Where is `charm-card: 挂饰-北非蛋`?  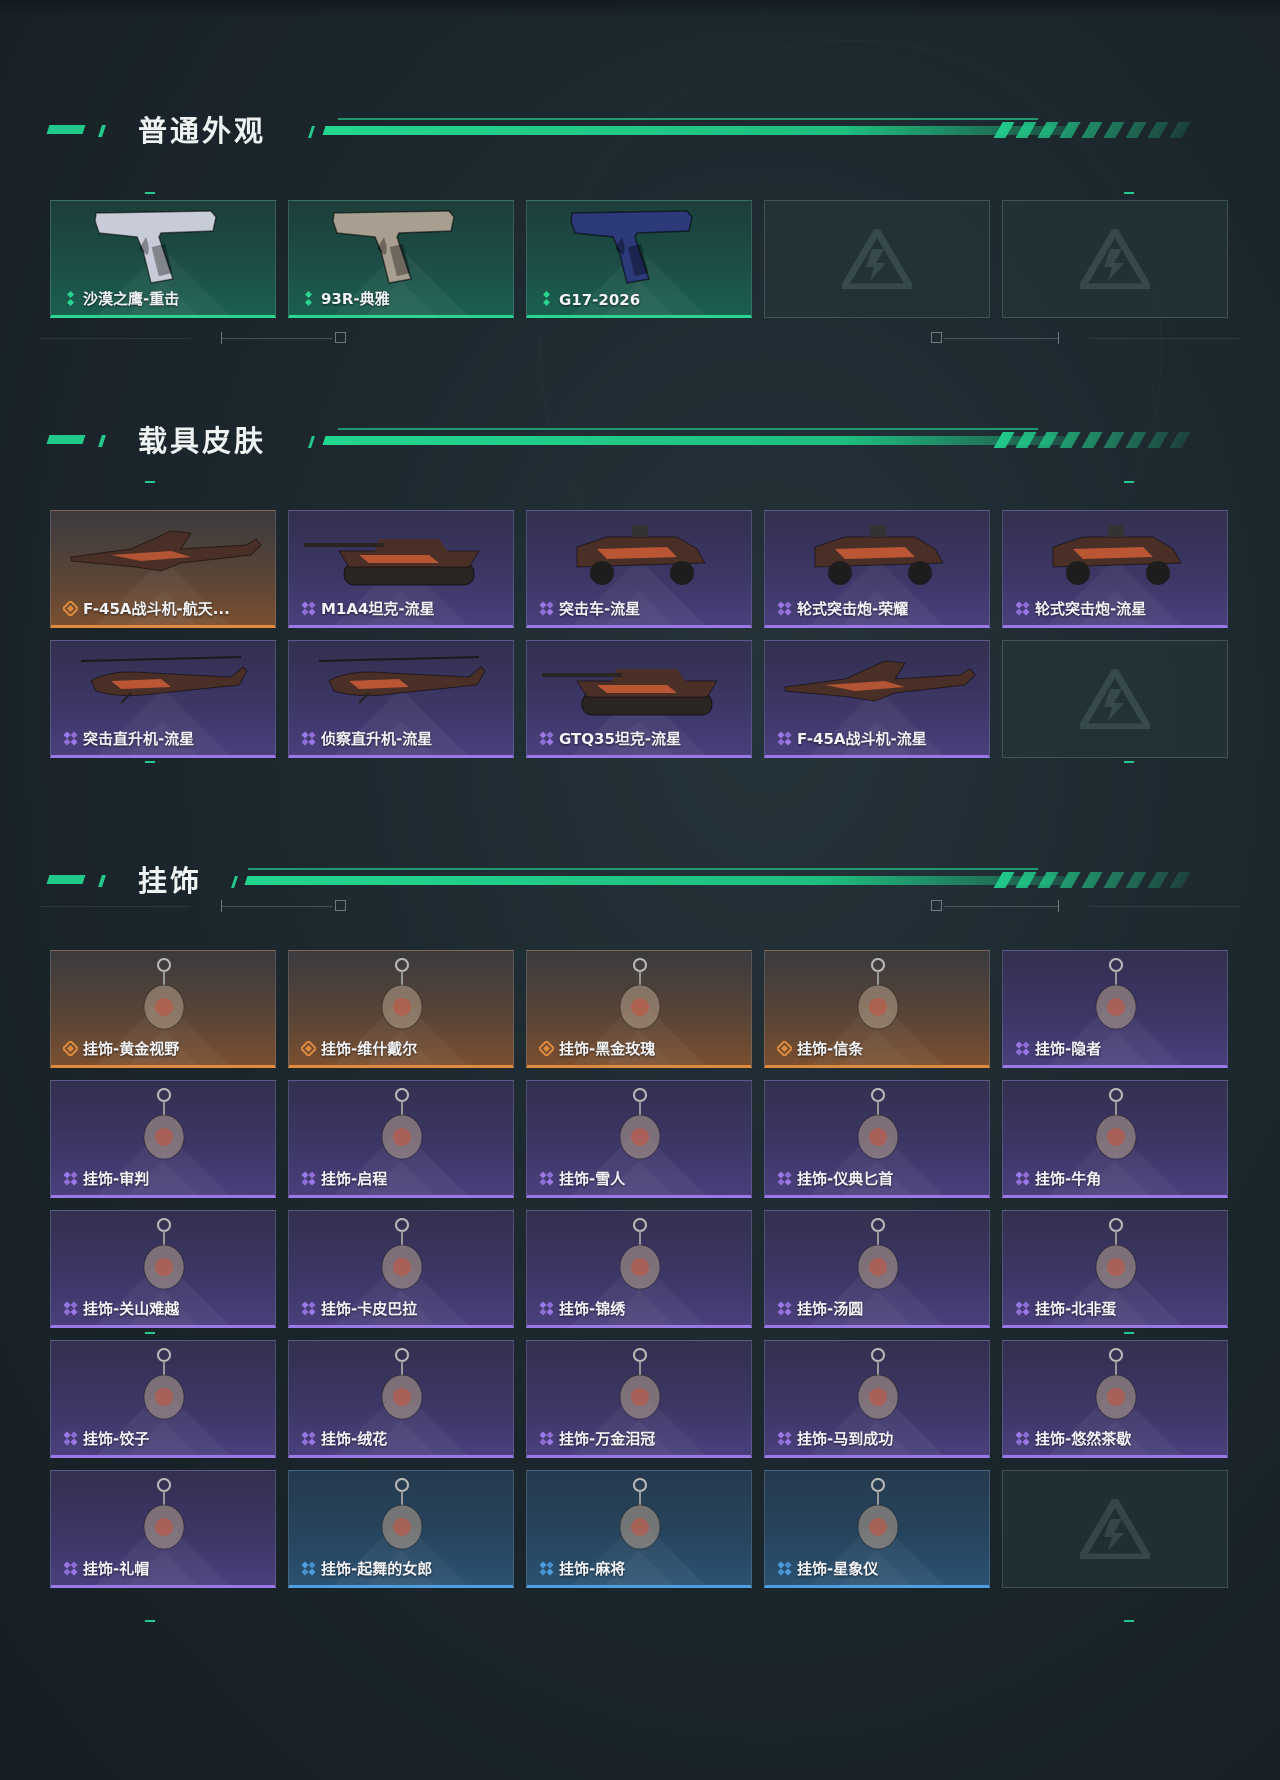 charm-card: 挂饰-北非蛋 is located at coordinates (1115, 1269).